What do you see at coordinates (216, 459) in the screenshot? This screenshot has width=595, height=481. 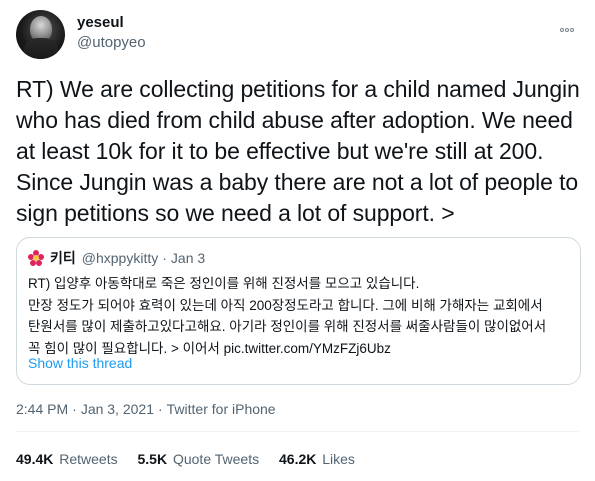 I see `quote-tweets-label: Quote Tweets` at bounding box center [216, 459].